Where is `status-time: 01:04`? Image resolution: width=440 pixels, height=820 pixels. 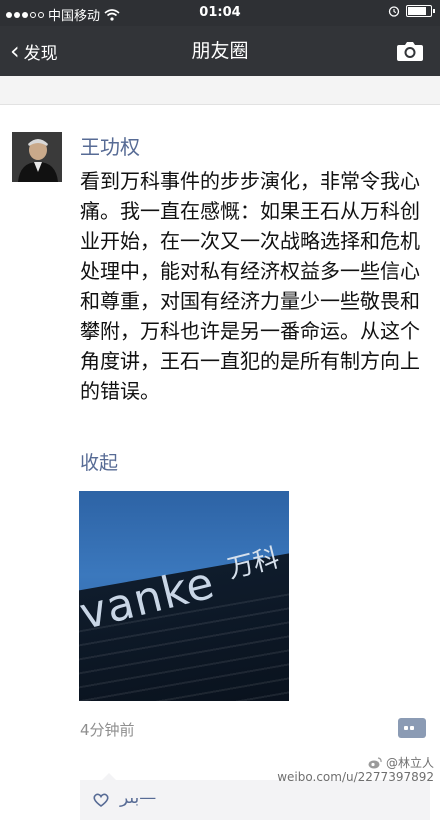
status-time: 01:04 is located at coordinates (220, 12).